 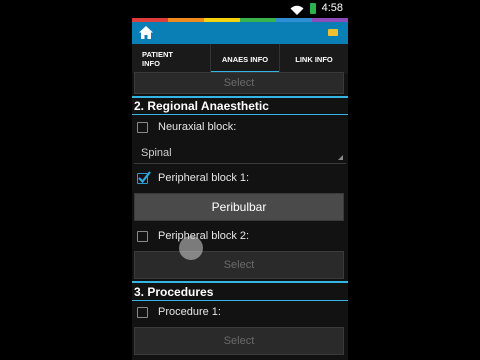 What do you see at coordinates (197, 127) in the screenshot?
I see `neuraxial-label: Neuraxial block:` at bounding box center [197, 127].